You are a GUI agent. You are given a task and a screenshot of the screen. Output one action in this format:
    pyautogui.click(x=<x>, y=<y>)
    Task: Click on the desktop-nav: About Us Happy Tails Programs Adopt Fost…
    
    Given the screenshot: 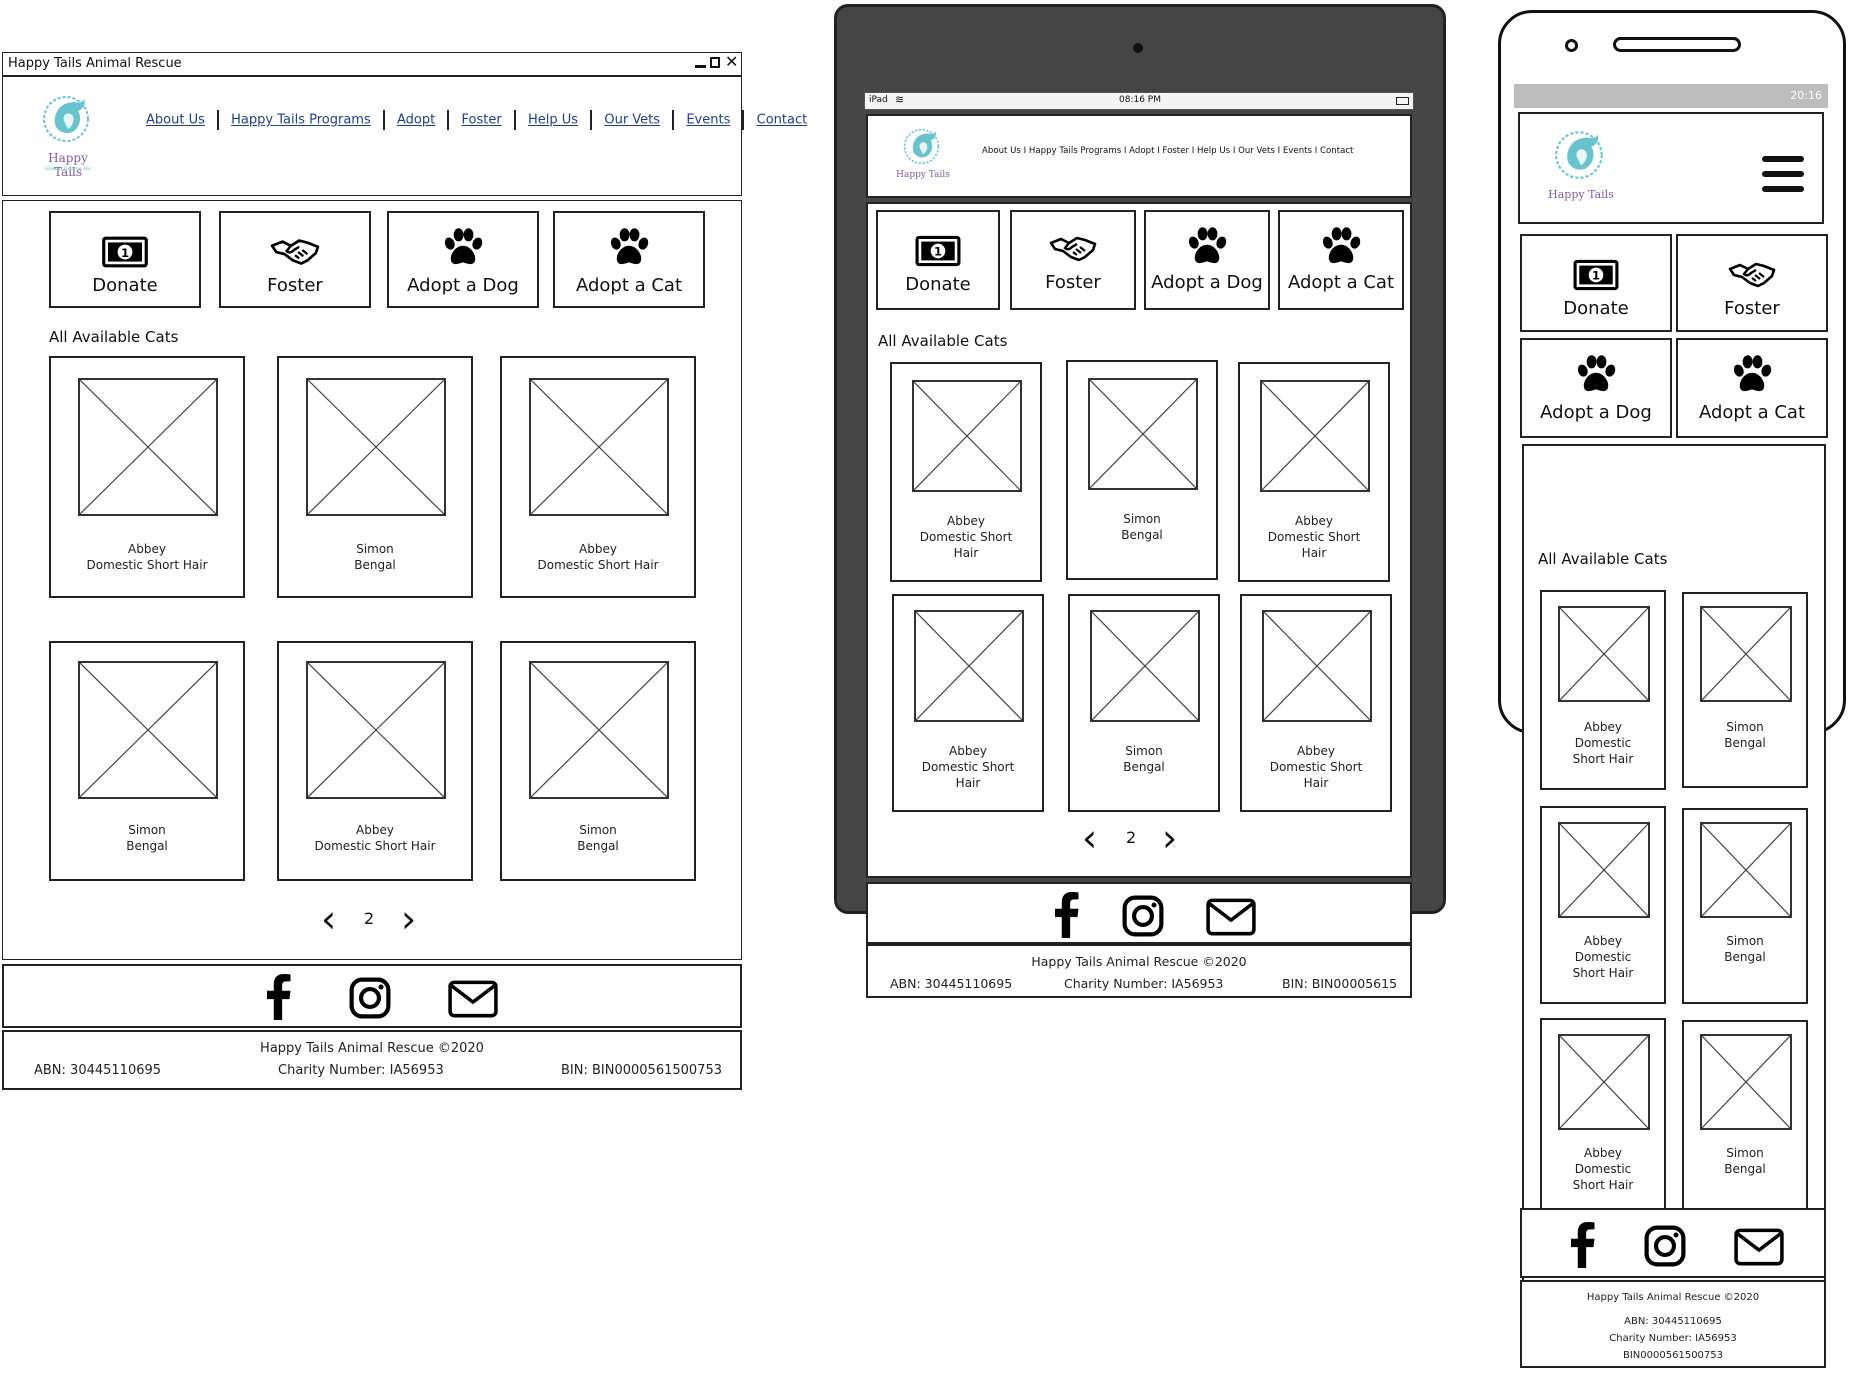 What is the action you would take?
    pyautogui.click(x=476, y=120)
    